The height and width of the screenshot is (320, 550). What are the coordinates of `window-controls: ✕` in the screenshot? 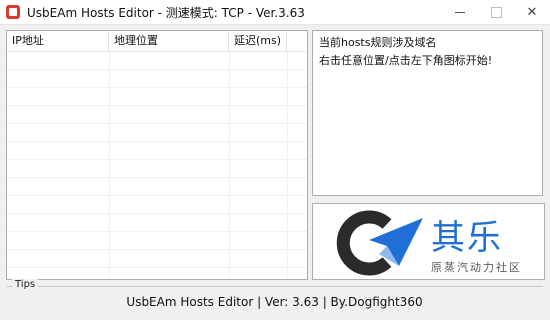 It's located at (496, 12).